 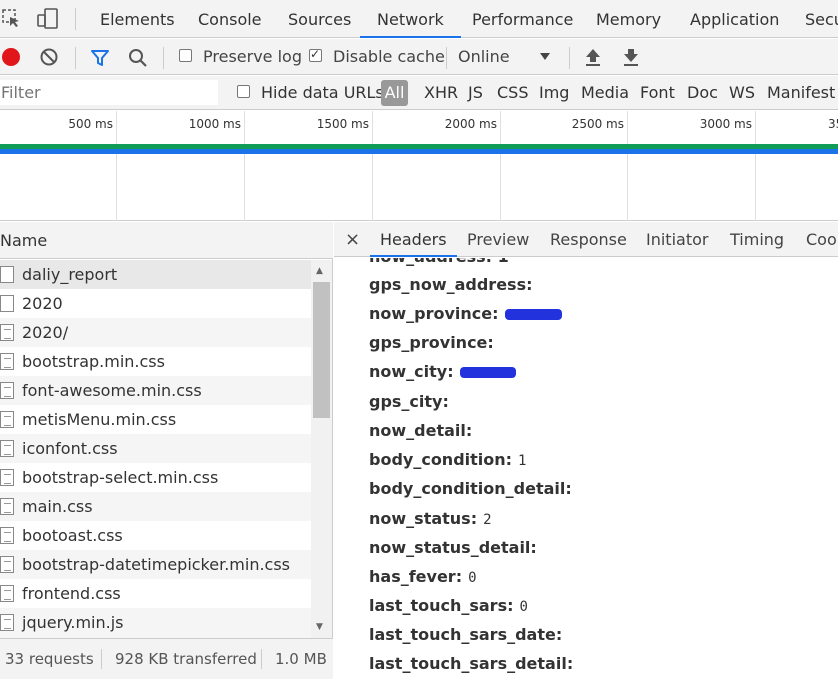 What do you see at coordinates (322, 92) in the screenshot?
I see `hide-data-urls-label: Hide data URLs` at bounding box center [322, 92].